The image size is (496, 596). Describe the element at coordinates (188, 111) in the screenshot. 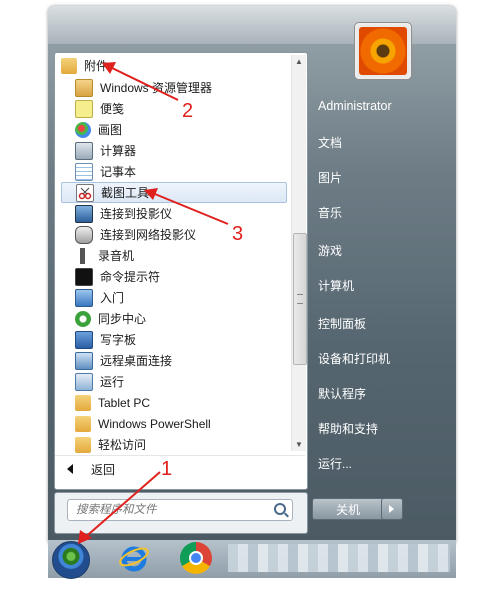

I see `annotation-number-2: 2` at that location.